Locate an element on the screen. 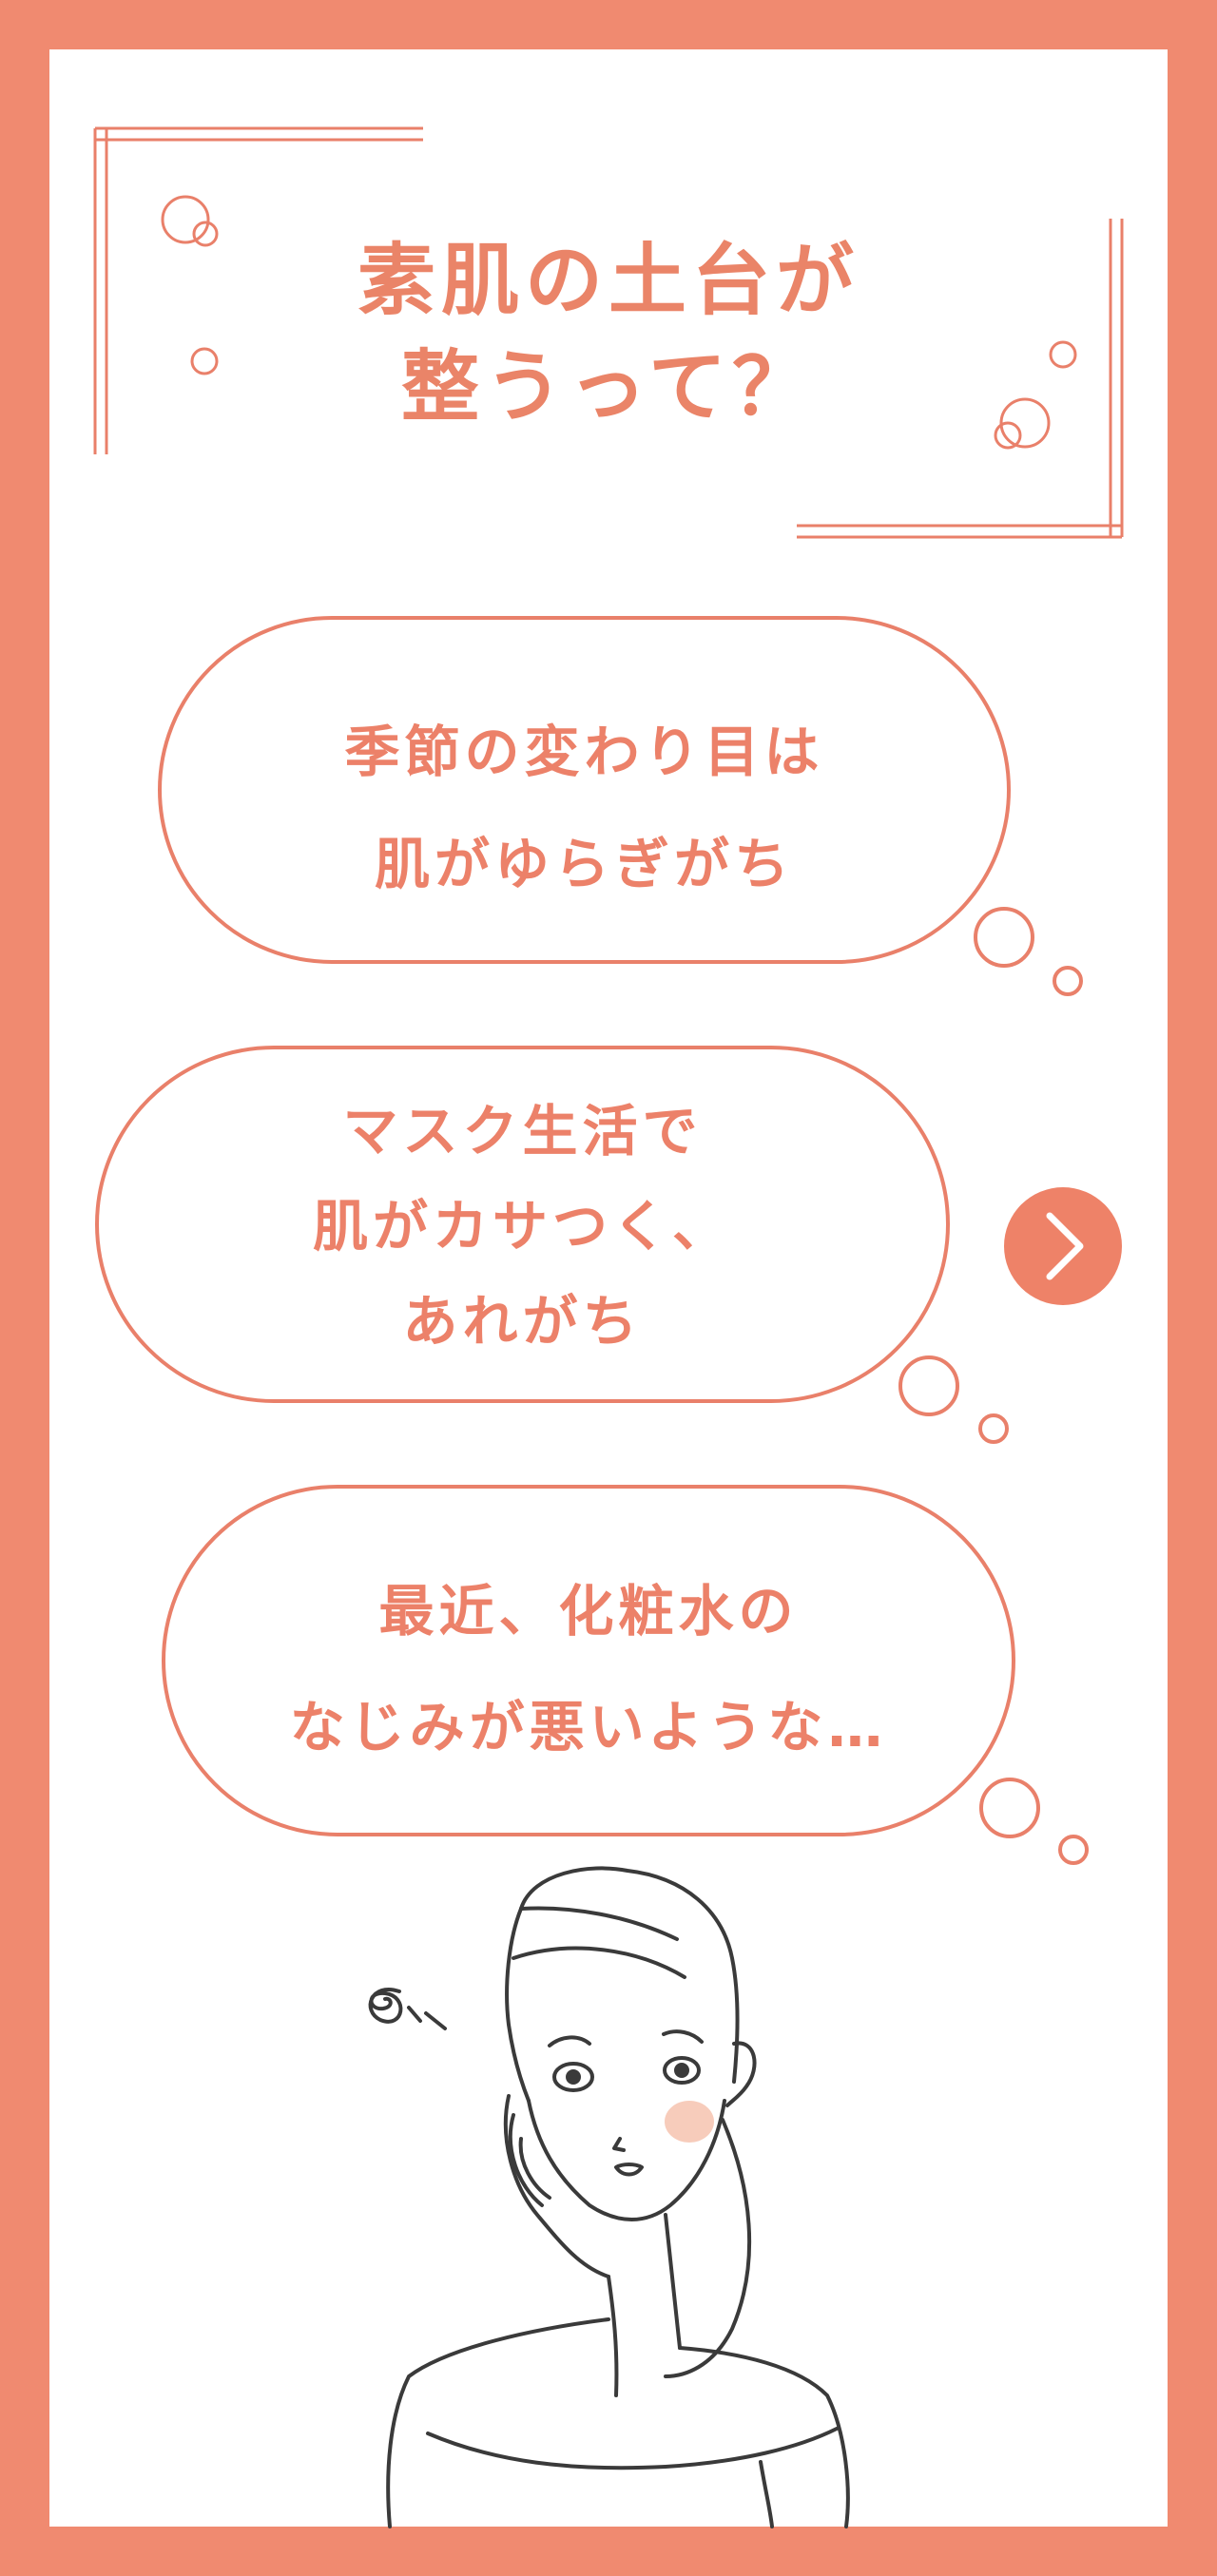 The width and height of the screenshot is (1217, 2576). bubble-1-line-1: 季節の変わり目は is located at coordinates (584, 752).